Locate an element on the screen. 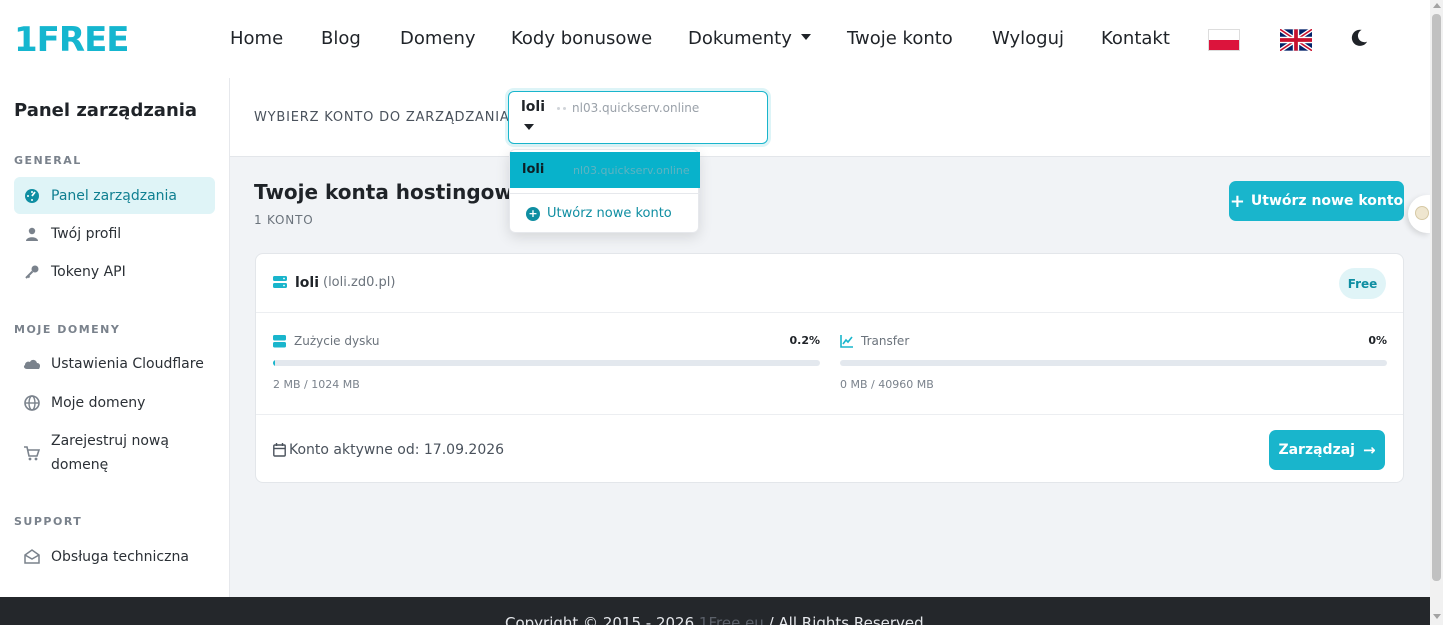  nav-documents-dropdown: Dokumenty is located at coordinates (749, 39).